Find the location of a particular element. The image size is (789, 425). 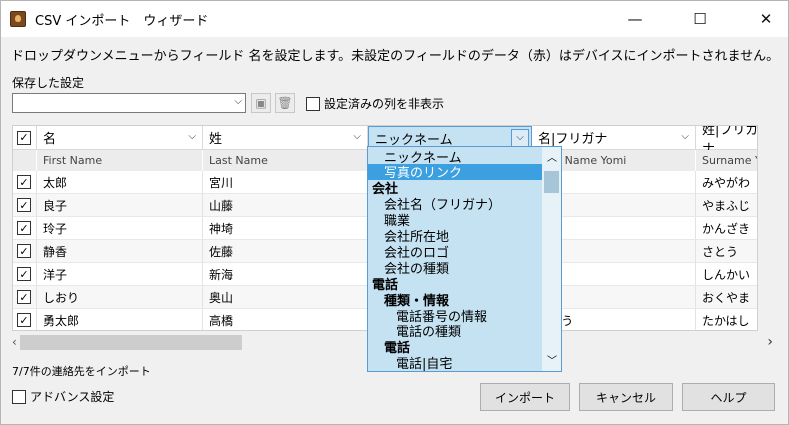

cell-surname-yomi: やまふじ is located at coordinates (726, 205).